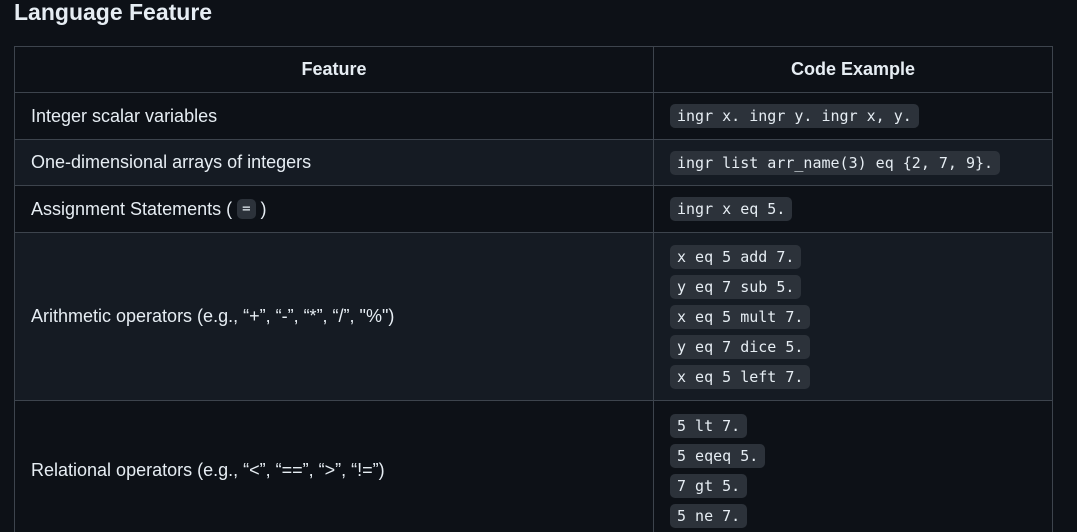 This screenshot has width=1077, height=532. I want to click on code-cell: ingr list arr_name(3) eq {2, 7, 9}., so click(853, 162).